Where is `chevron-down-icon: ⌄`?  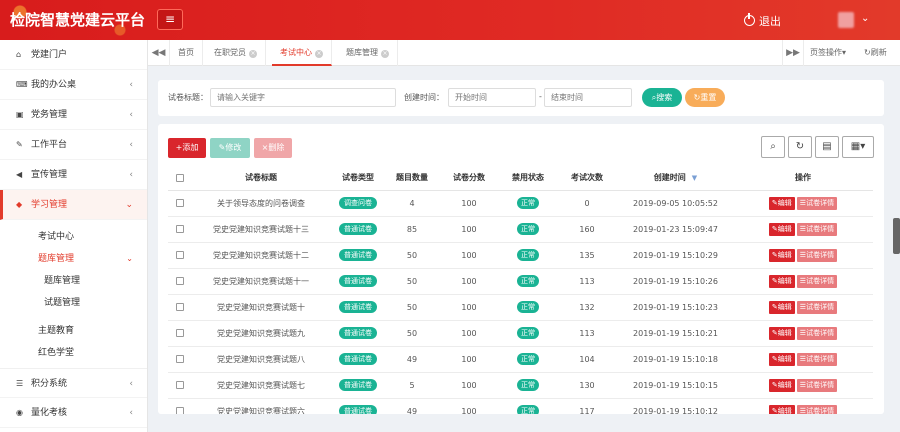
chevron-down-icon: ⌄ is located at coordinates (865, 18).